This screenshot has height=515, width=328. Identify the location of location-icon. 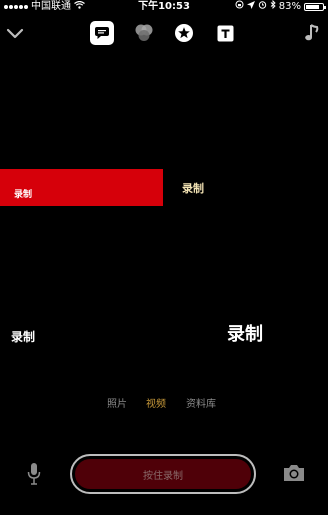
(250, 7).